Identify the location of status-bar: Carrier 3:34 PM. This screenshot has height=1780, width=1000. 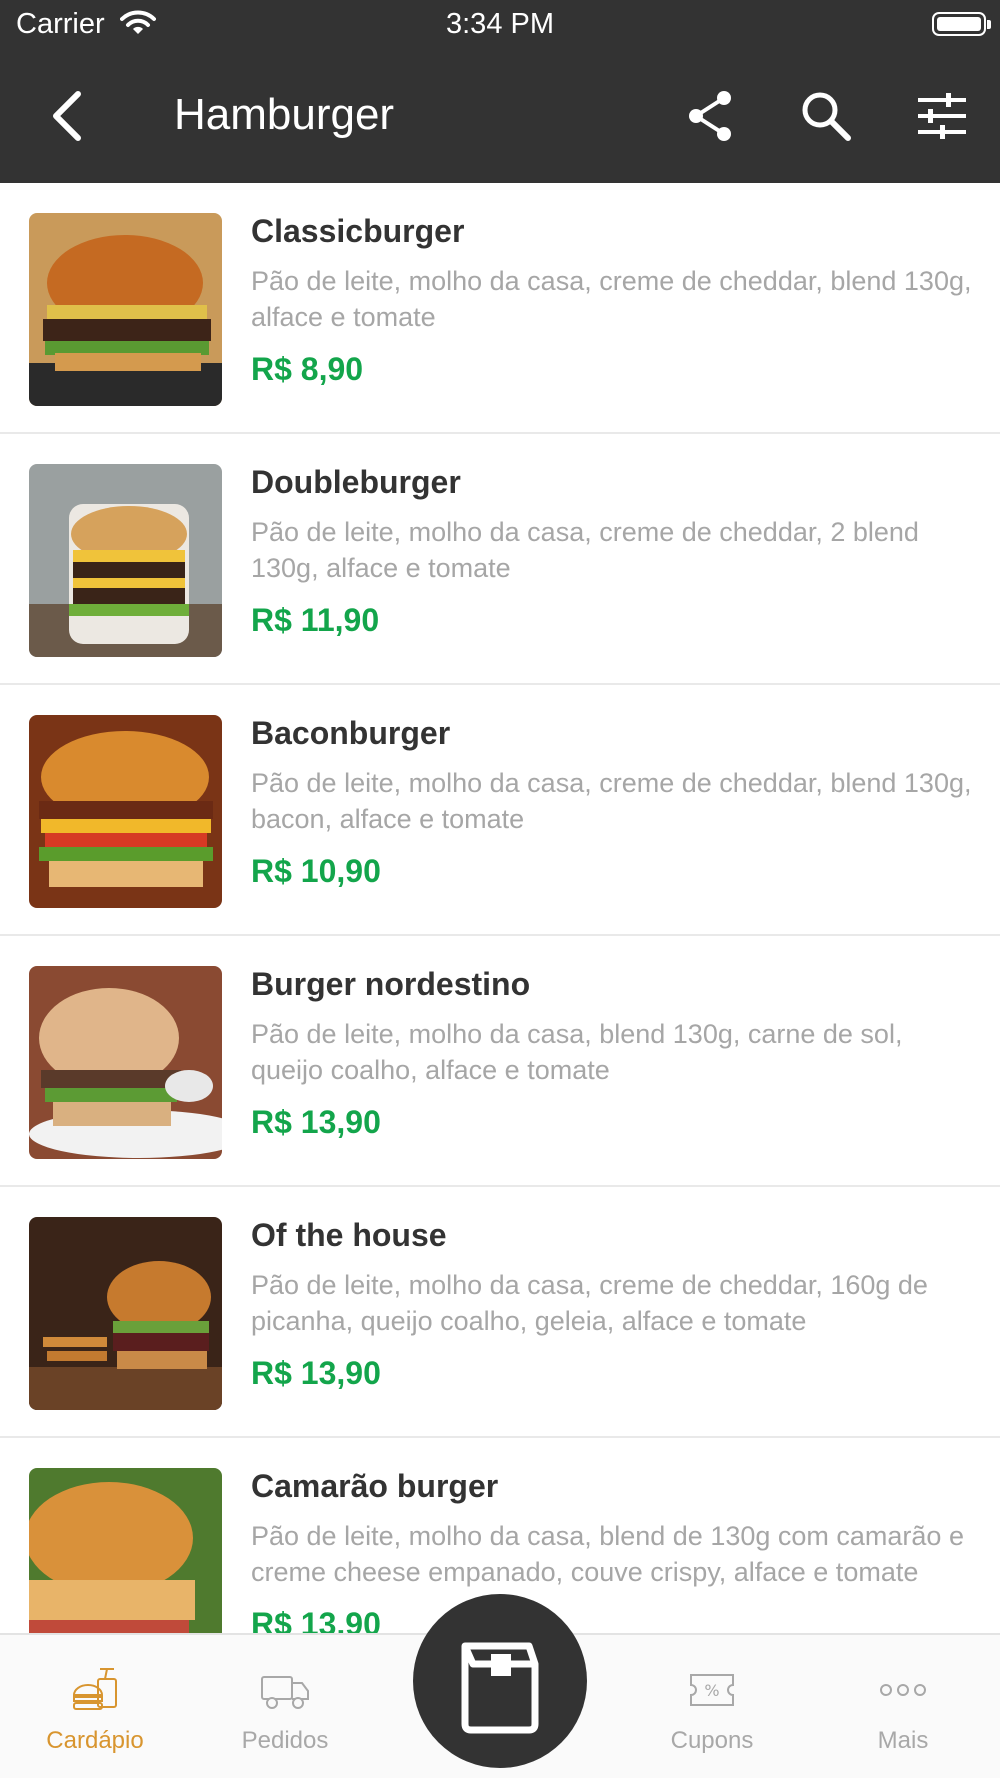
(500, 26).